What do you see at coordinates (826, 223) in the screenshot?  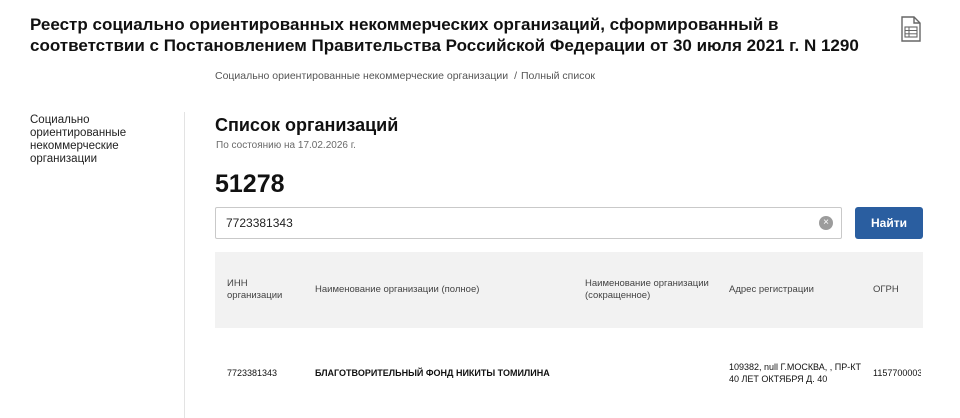 I see `clear-icon: ×` at bounding box center [826, 223].